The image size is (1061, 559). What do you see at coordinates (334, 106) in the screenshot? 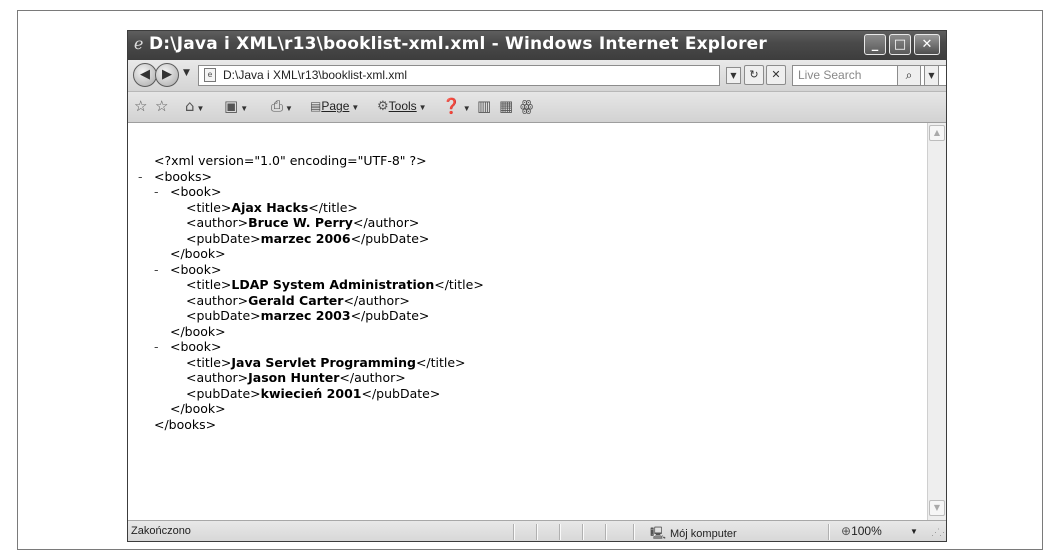
I see `page-menu: ▤Page ▼` at bounding box center [334, 106].